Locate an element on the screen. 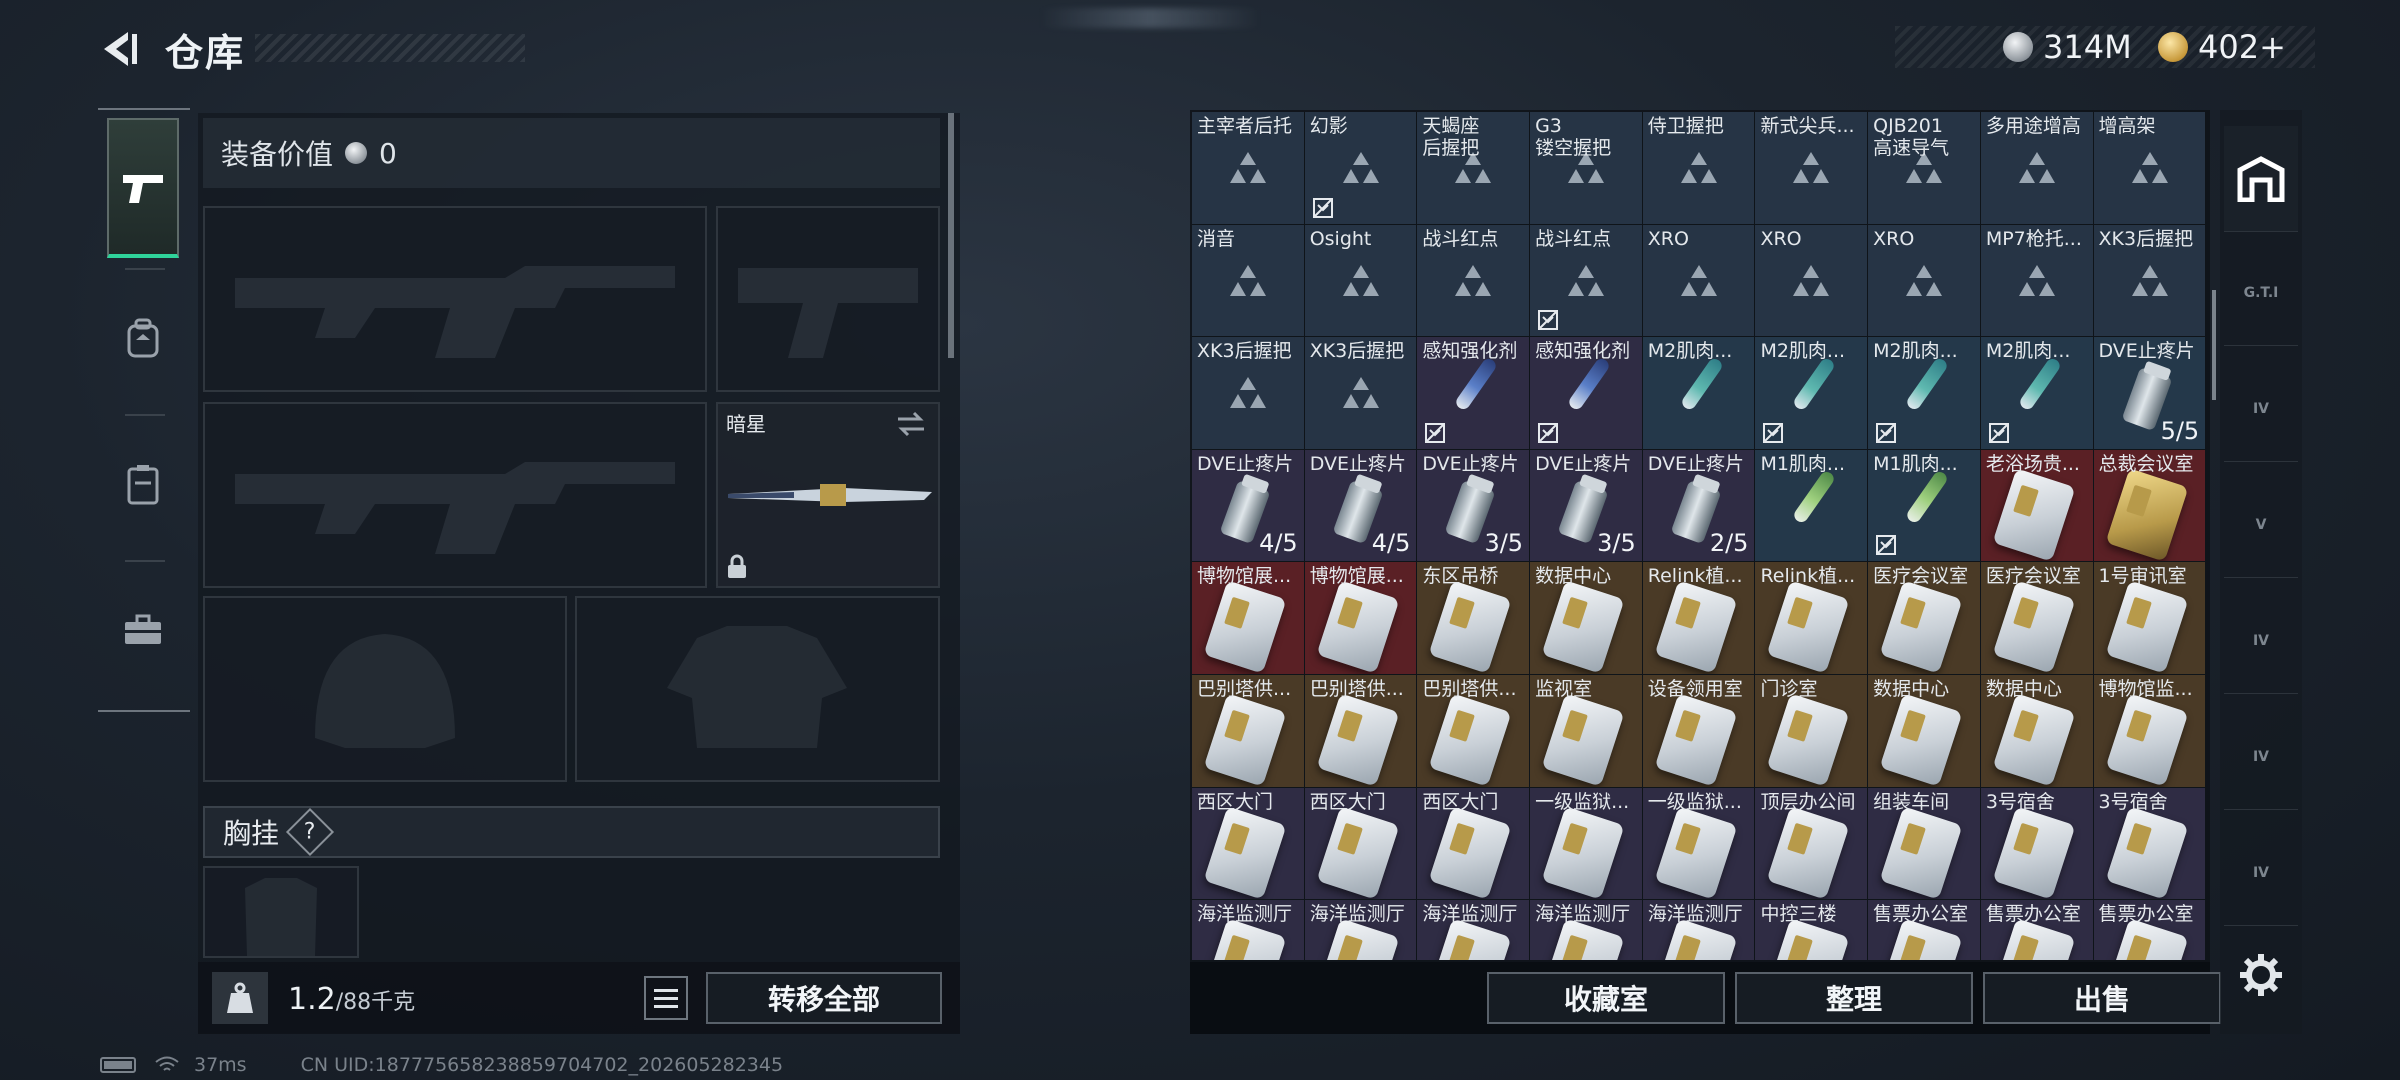 The width and height of the screenshot is (2400, 1080). sell-button: 出售 is located at coordinates (2102, 998).